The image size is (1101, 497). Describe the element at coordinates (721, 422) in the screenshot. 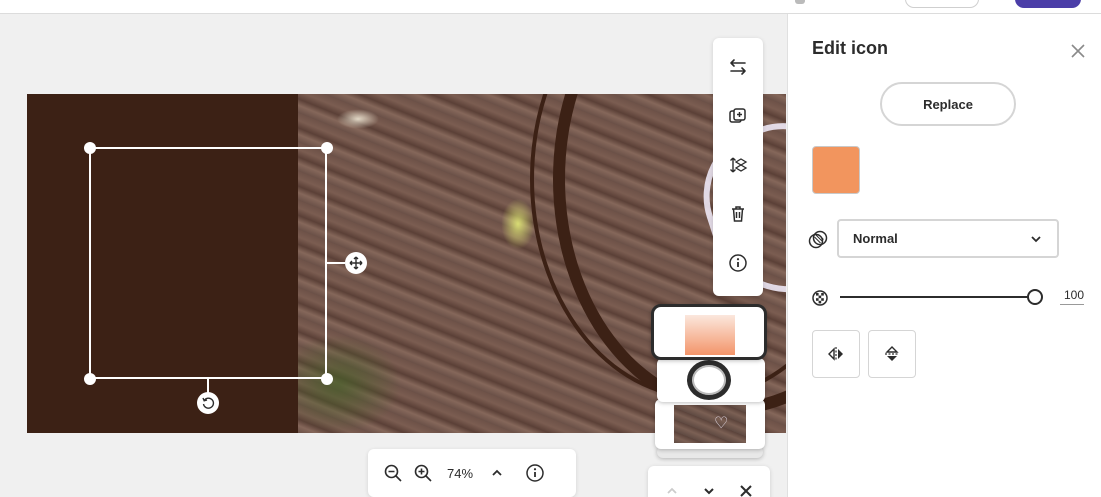

I see `heart-icon: ♡` at that location.